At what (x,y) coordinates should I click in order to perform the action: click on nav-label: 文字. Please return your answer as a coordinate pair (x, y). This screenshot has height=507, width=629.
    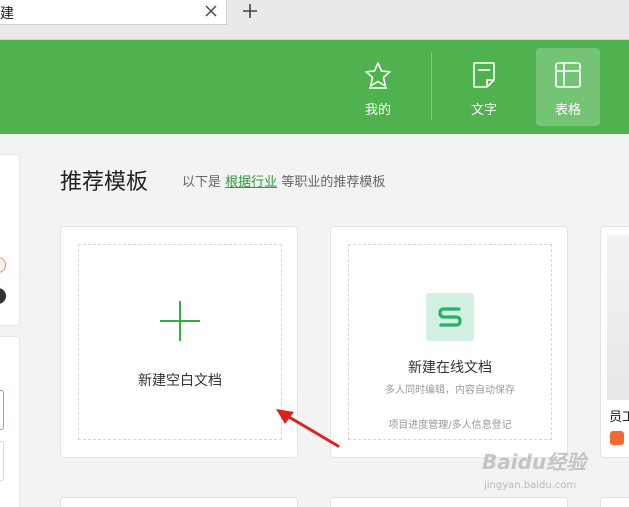
    Looking at the image, I should click on (483, 110).